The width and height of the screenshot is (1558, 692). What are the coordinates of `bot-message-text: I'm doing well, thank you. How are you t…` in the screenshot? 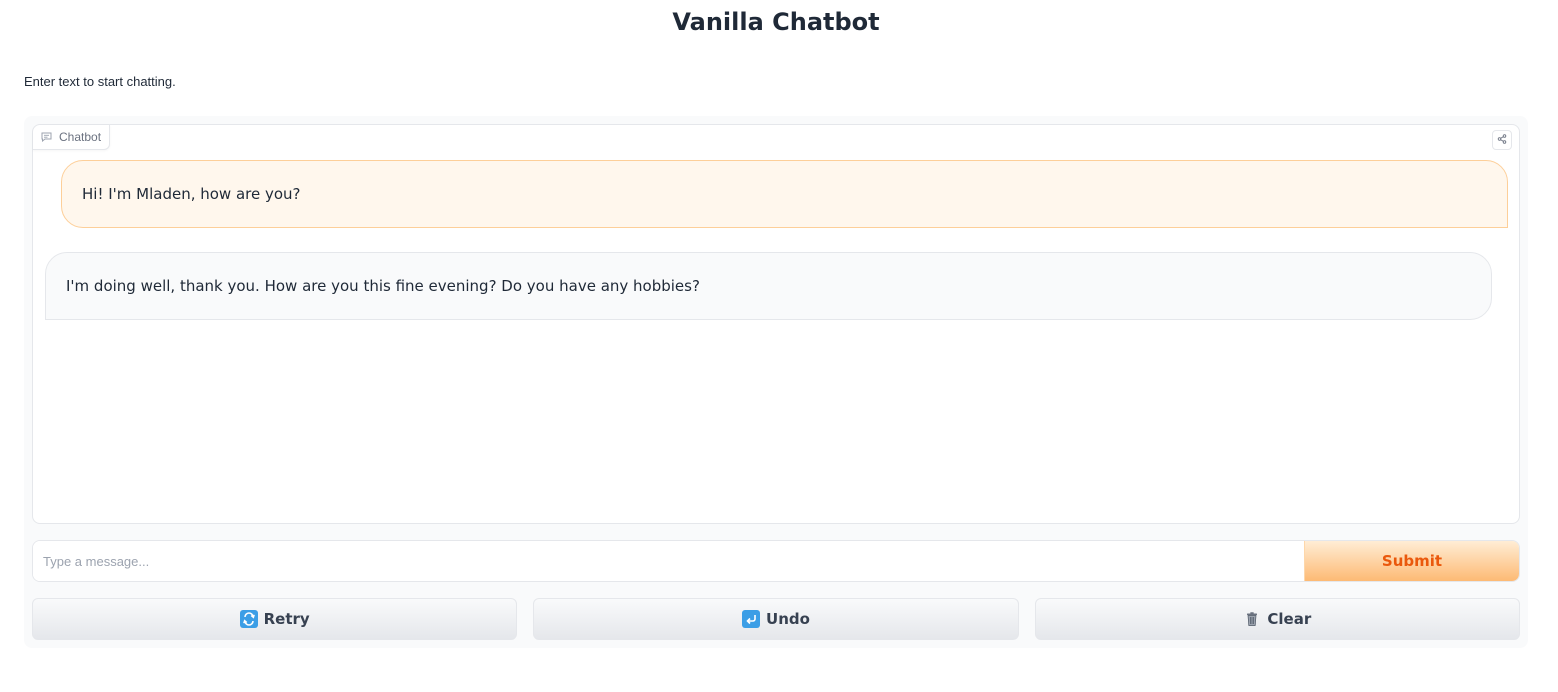 It's located at (383, 286).